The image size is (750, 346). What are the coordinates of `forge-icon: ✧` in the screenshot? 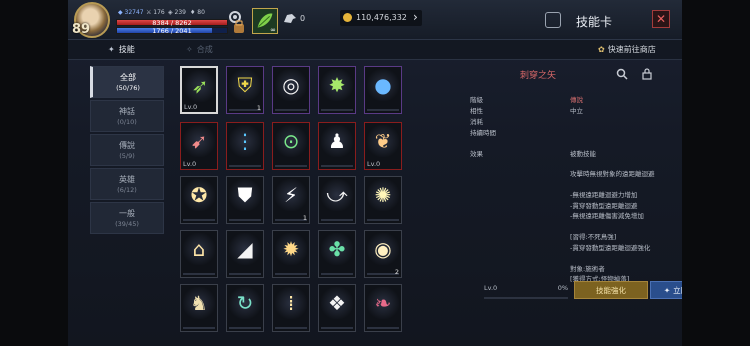 It's located at (189, 49).